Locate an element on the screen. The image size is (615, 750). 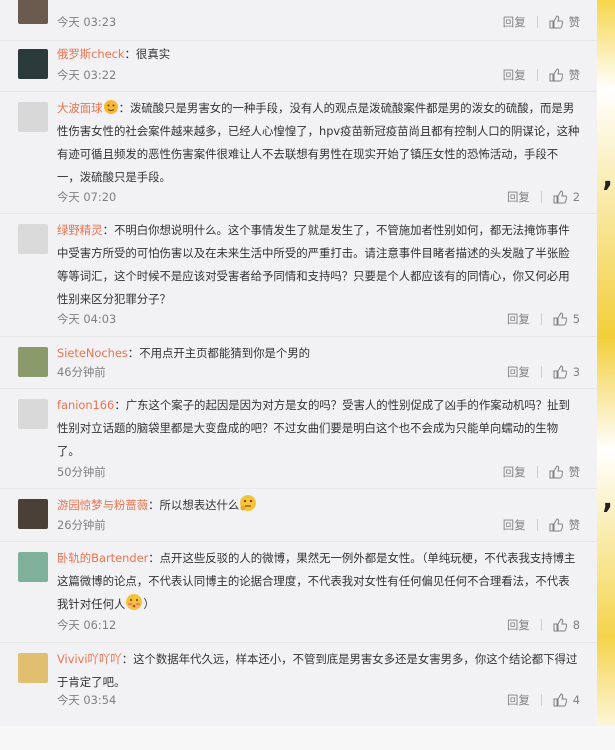
comment-time: 26分钟前 is located at coordinates (81, 525).